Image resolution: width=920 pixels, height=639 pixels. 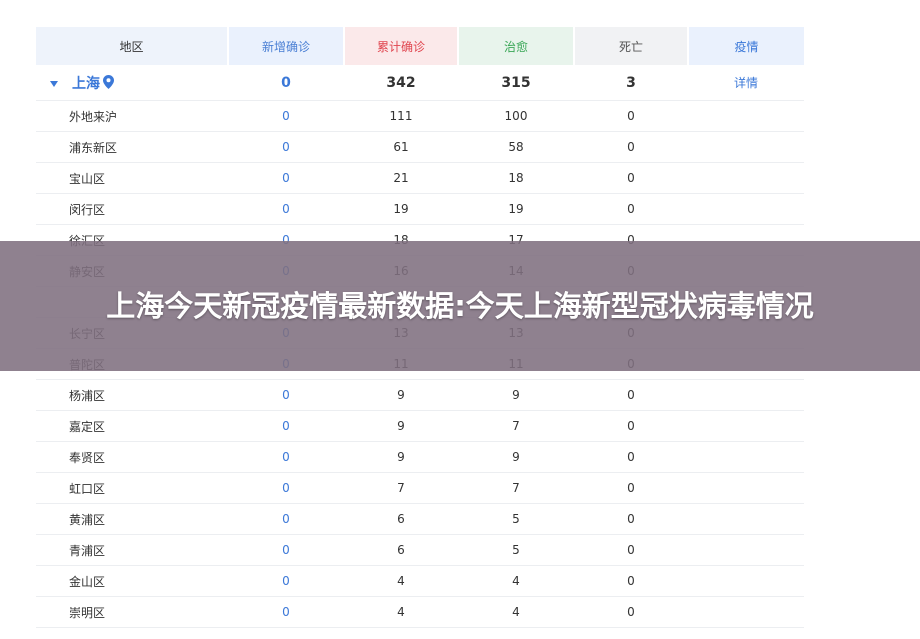 I want to click on header-region: 地区, so click(x=132, y=46).